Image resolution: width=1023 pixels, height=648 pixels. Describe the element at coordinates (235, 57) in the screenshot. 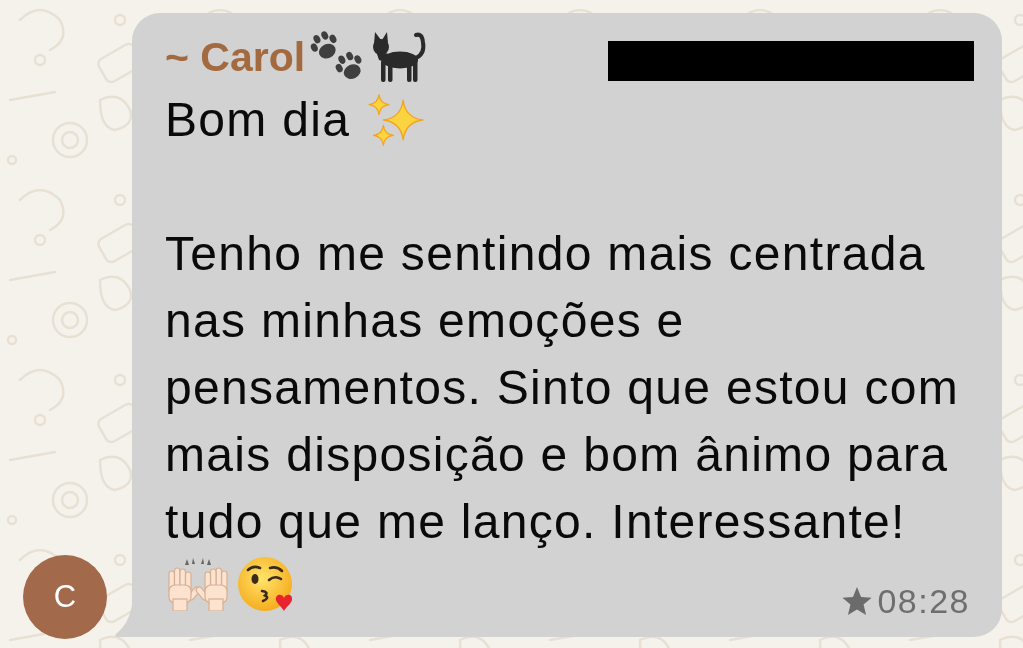

I see `sender-name: ~ Carol` at that location.